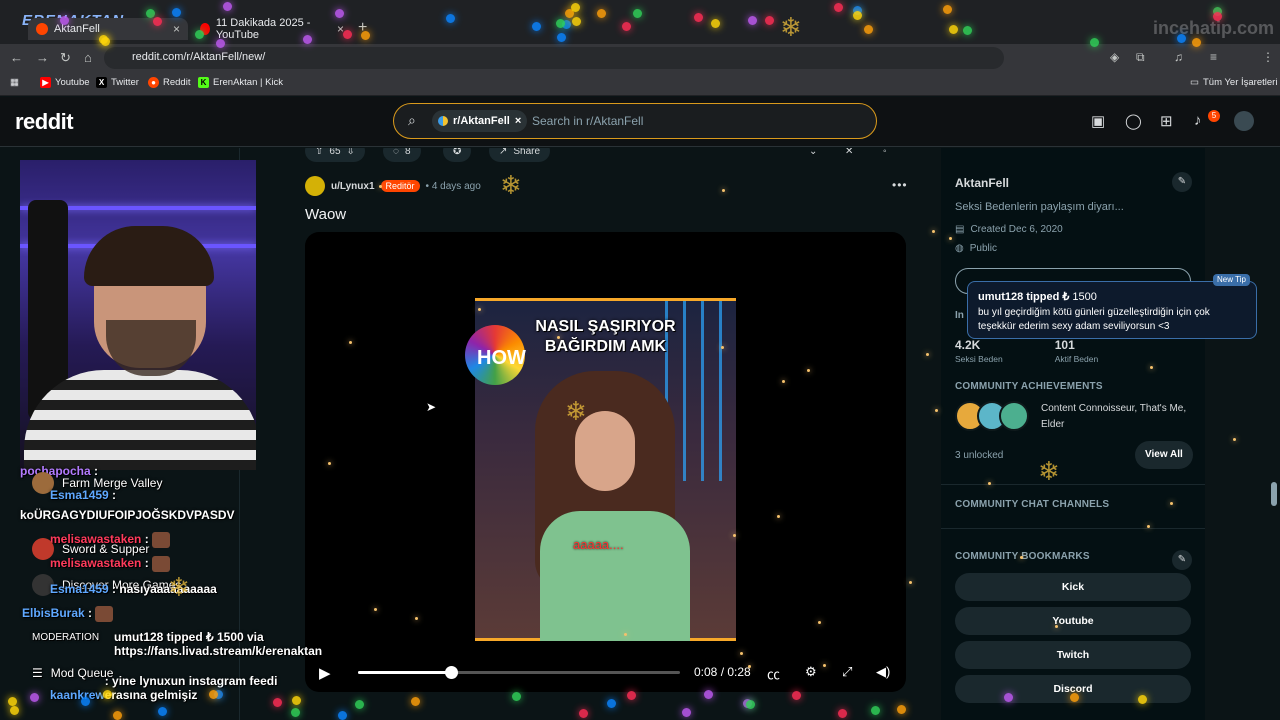 The width and height of the screenshot is (1280, 720). Describe the element at coordinates (315, 186) in the screenshot. I see `author-avatar` at that location.